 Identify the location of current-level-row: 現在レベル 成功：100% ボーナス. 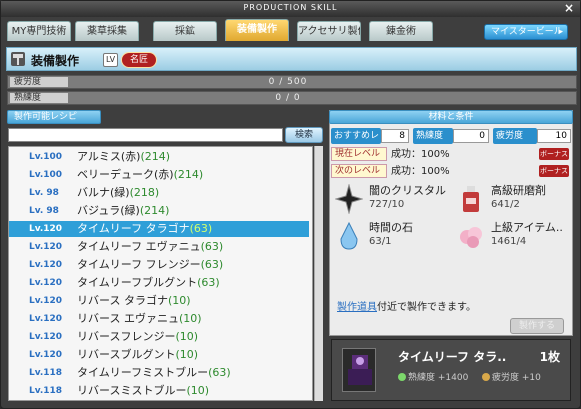
(452, 155).